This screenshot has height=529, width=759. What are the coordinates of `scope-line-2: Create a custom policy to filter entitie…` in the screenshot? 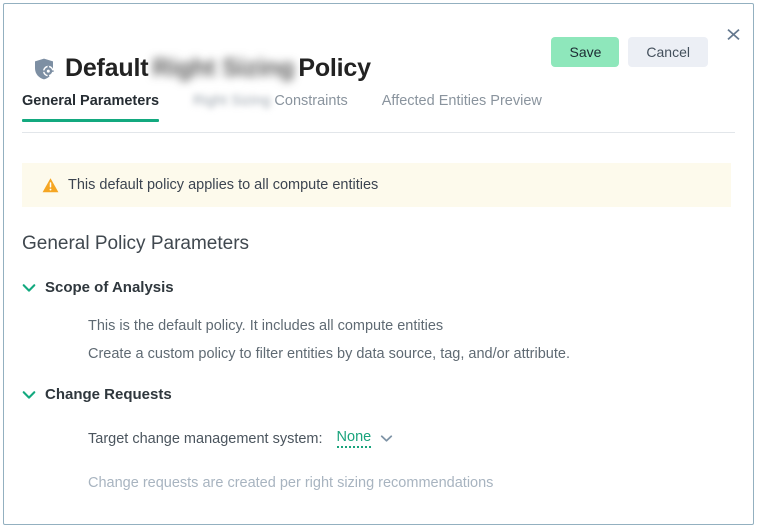 It's located at (329, 354).